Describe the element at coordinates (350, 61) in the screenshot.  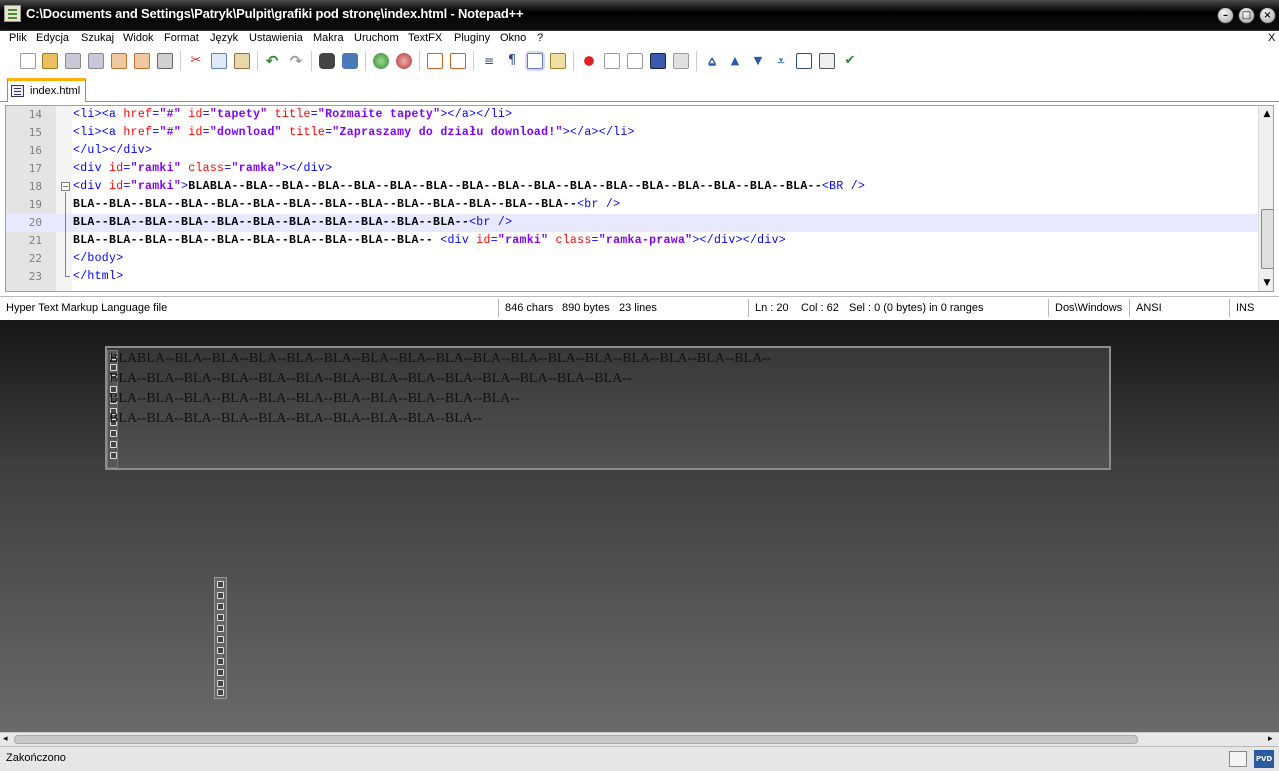
I see `replace-icon` at that location.